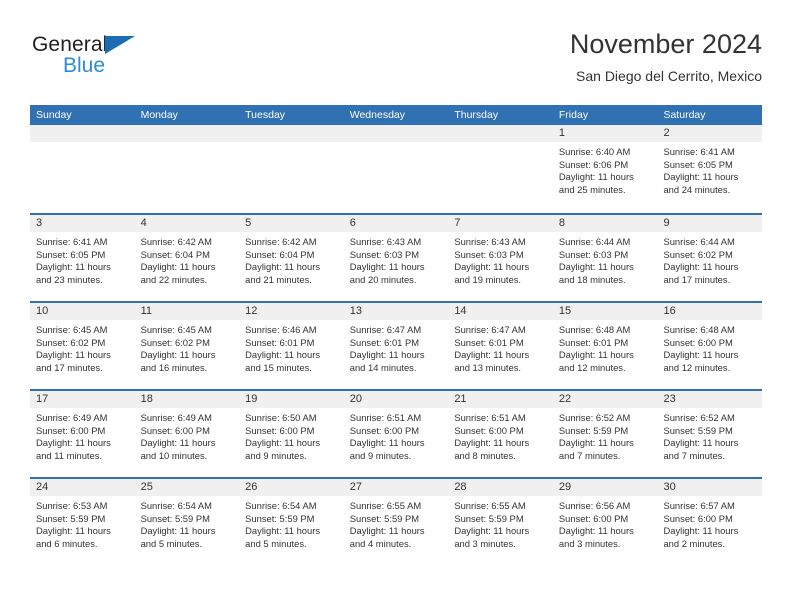 The width and height of the screenshot is (792, 612). Describe the element at coordinates (605, 311) in the screenshot. I see `day-number: 15` at that location.